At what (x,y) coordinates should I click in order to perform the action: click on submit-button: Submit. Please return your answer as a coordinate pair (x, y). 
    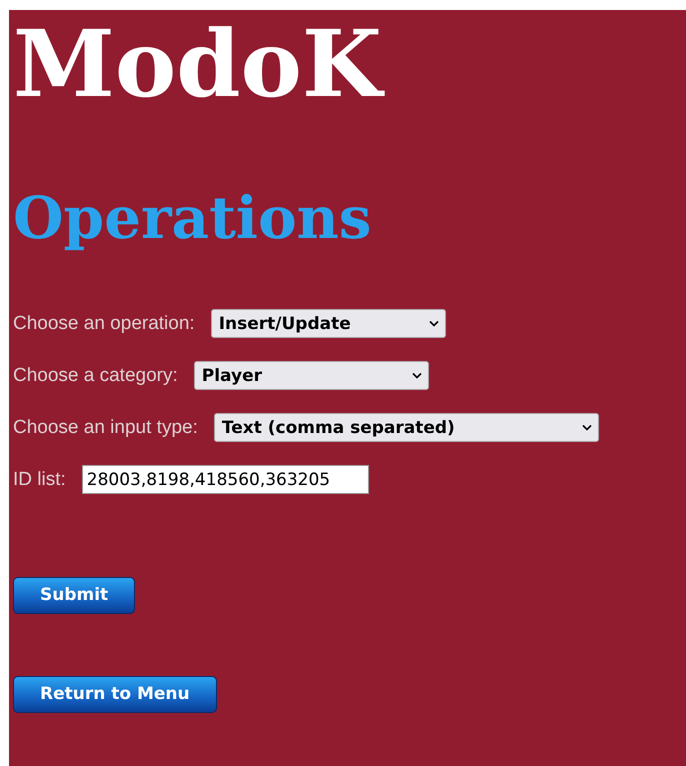
    Looking at the image, I should click on (74, 595).